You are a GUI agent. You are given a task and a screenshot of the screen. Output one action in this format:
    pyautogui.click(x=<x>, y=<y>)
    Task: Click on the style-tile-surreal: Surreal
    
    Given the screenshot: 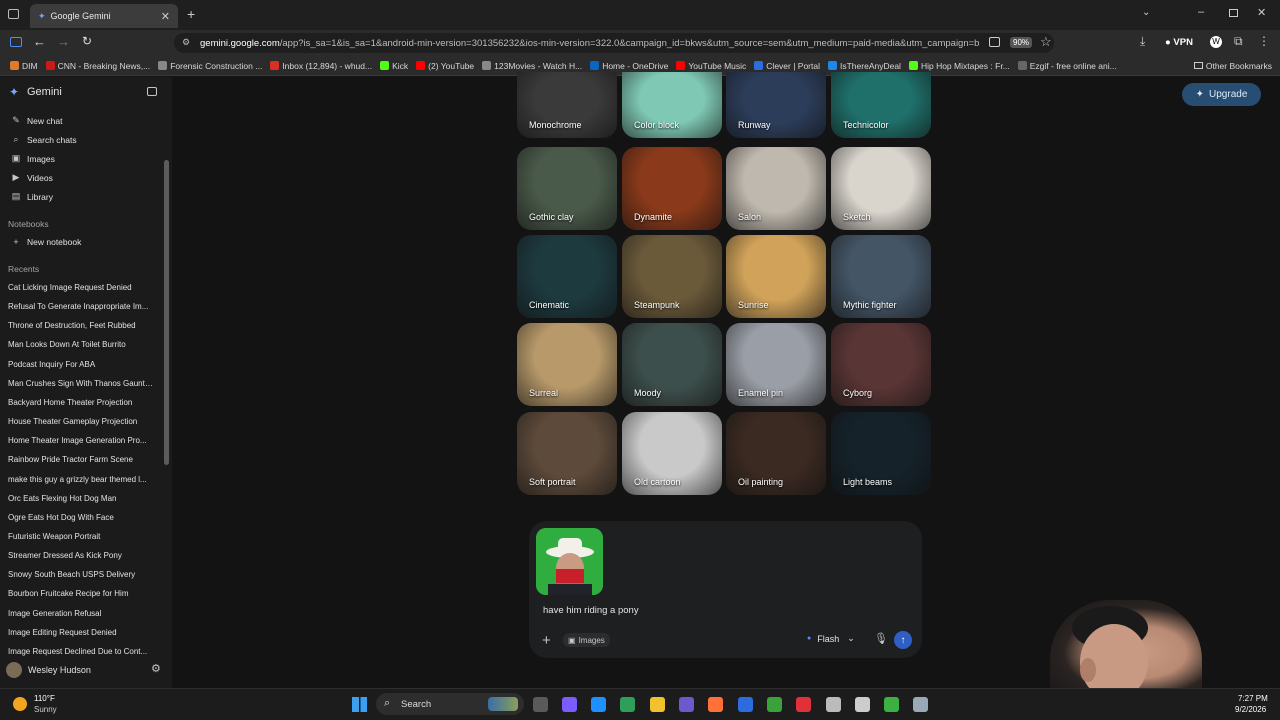 What is the action you would take?
    pyautogui.click(x=567, y=364)
    